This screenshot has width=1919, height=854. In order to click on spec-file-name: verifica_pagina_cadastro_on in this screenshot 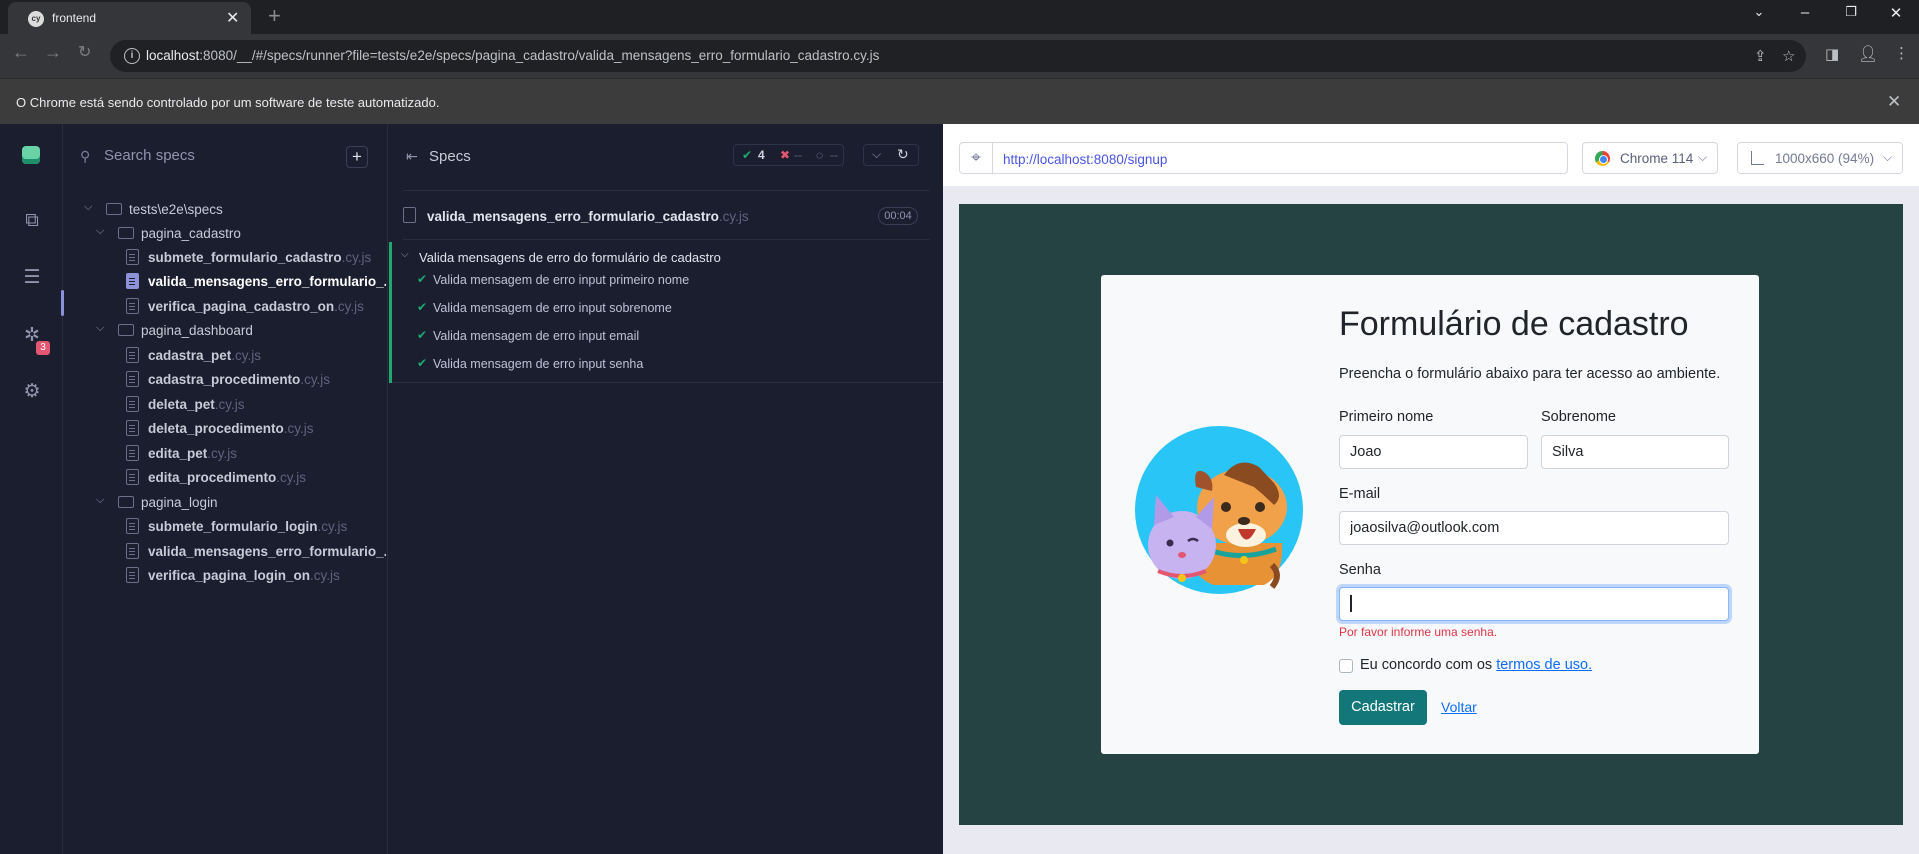, I will do `click(241, 306)`.